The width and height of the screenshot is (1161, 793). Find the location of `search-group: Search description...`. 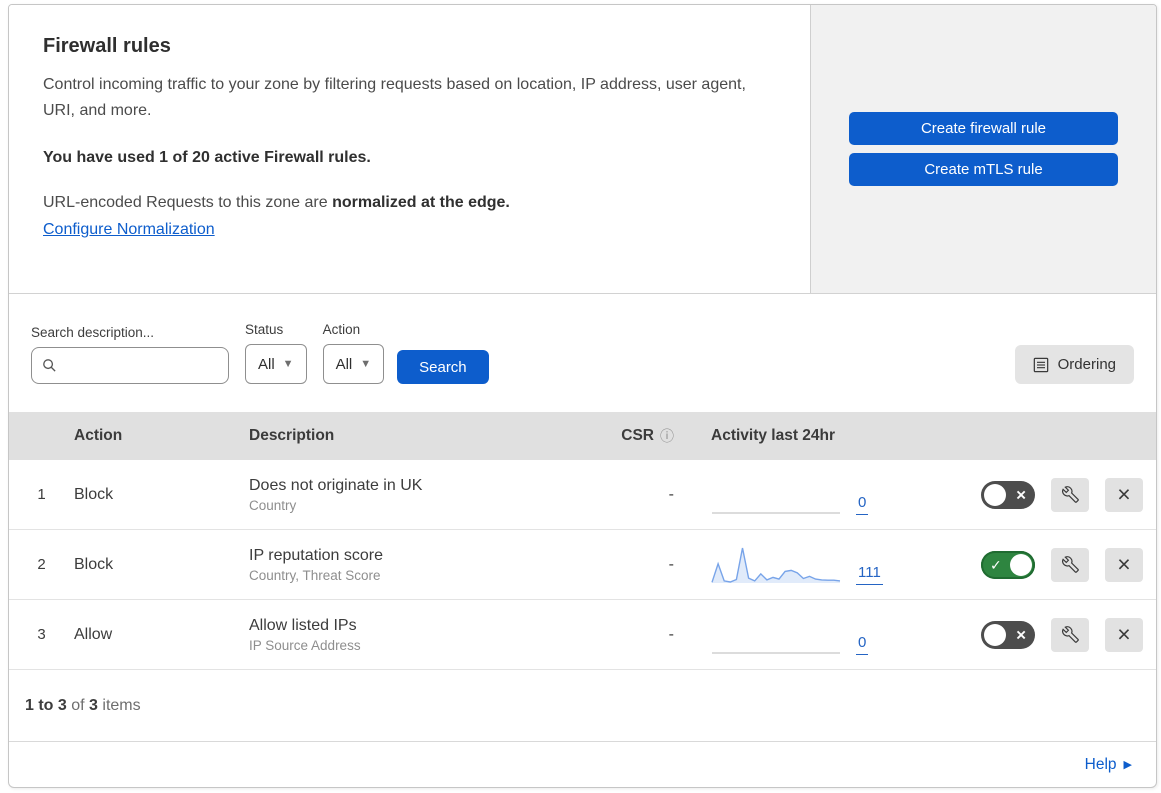

search-group: Search description... is located at coordinates (130, 354).